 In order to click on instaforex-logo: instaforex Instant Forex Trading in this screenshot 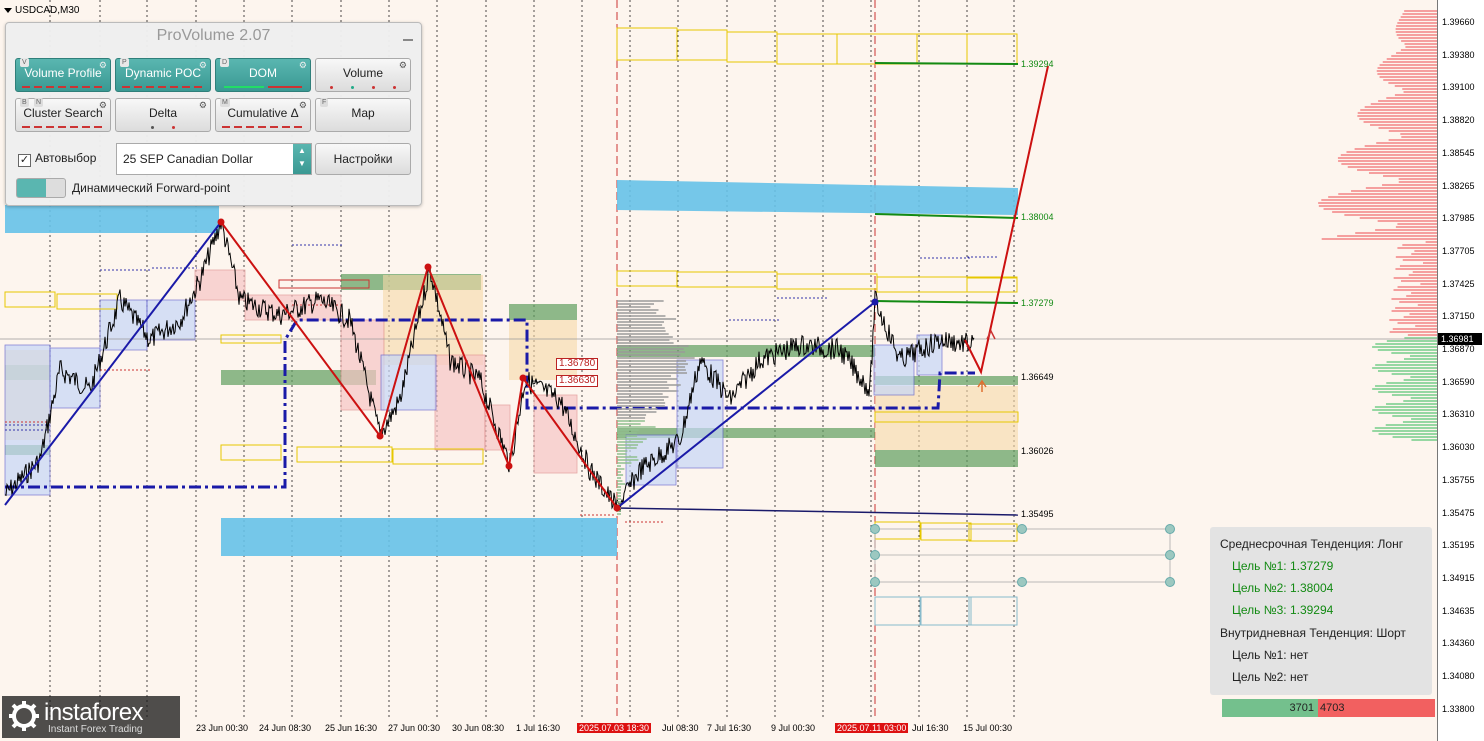, I will do `click(91, 717)`.